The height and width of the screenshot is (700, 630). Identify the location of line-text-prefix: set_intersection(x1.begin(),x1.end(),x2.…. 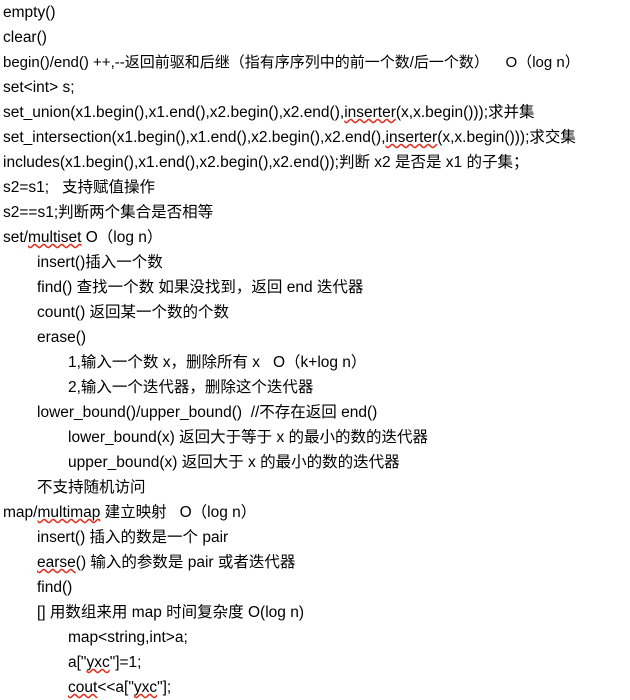
(194, 137).